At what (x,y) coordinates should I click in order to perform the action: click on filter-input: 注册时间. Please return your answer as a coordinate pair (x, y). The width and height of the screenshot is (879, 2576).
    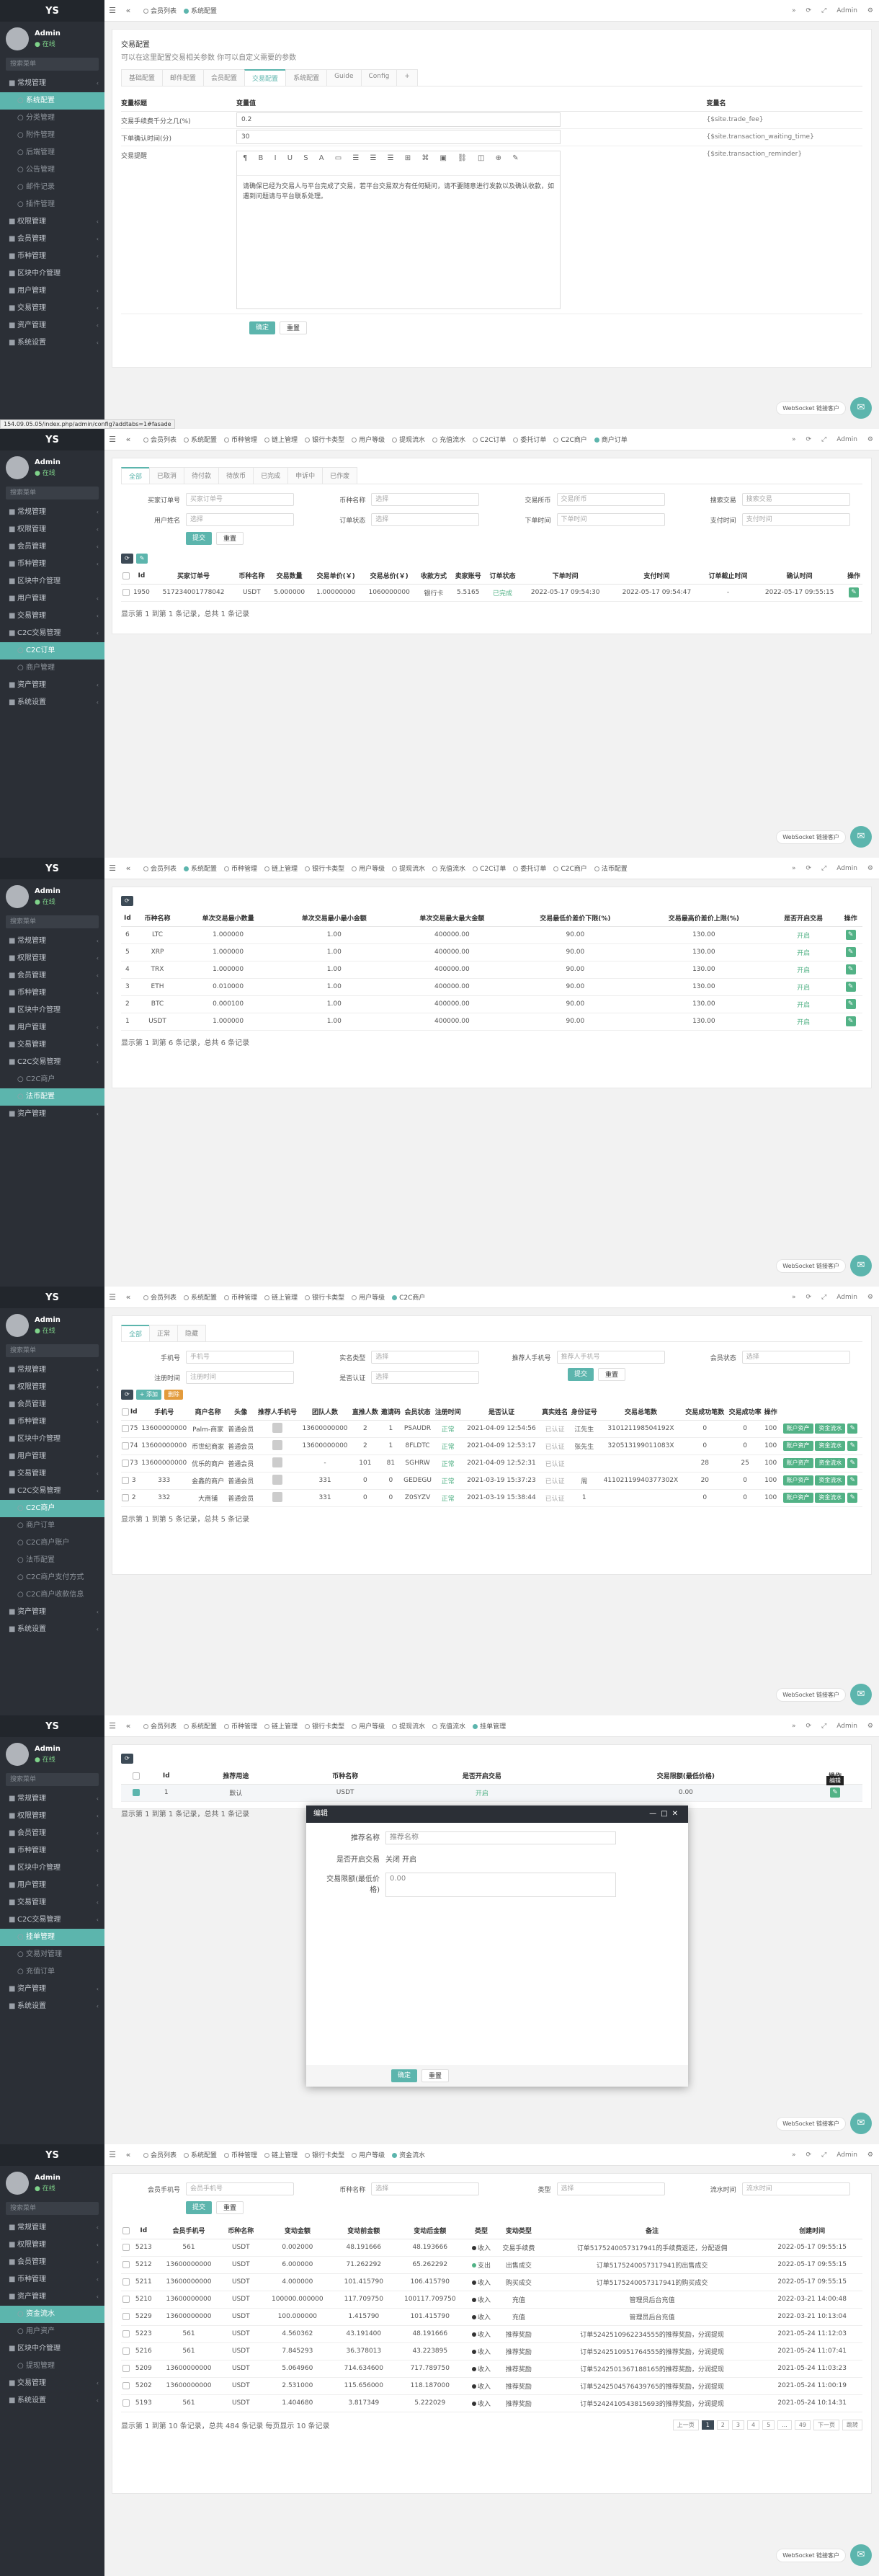
    Looking at the image, I should click on (240, 1377).